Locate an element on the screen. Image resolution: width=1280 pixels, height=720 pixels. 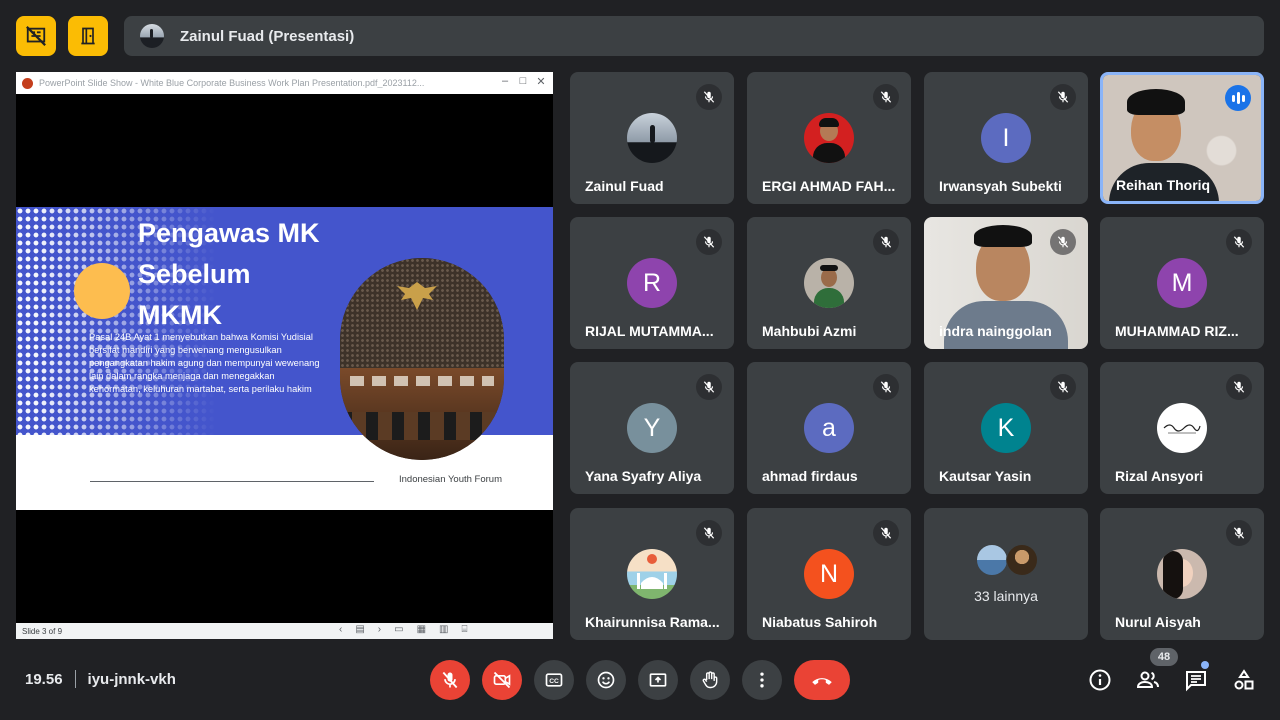
more-options-button is located at coordinates (762, 680).